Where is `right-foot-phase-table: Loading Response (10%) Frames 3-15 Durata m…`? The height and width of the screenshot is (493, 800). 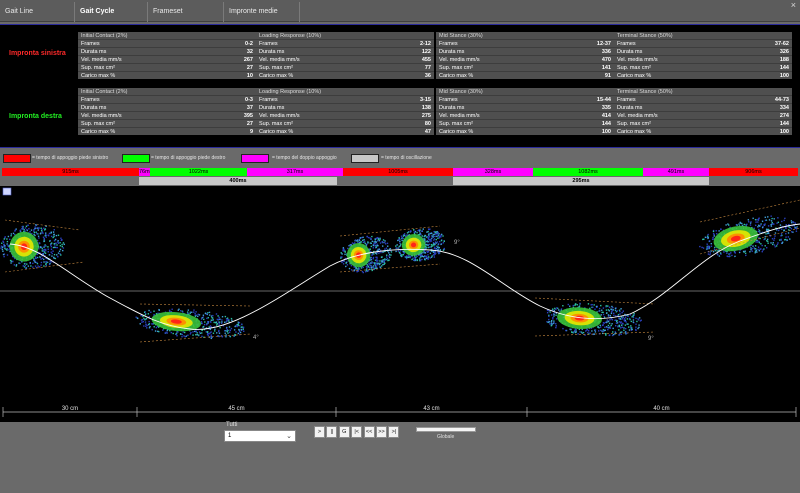
right-foot-phase-table: Loading Response (10%) Frames 3-15 Durata m… is located at coordinates (345, 111).